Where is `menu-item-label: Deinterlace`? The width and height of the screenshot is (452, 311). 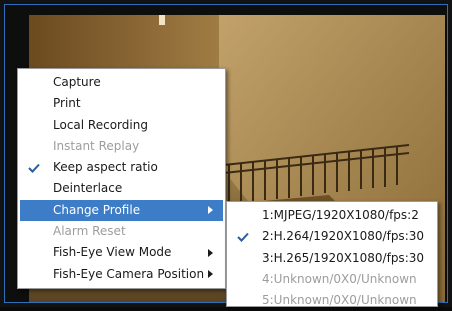 menu-item-label: Deinterlace is located at coordinates (88, 188).